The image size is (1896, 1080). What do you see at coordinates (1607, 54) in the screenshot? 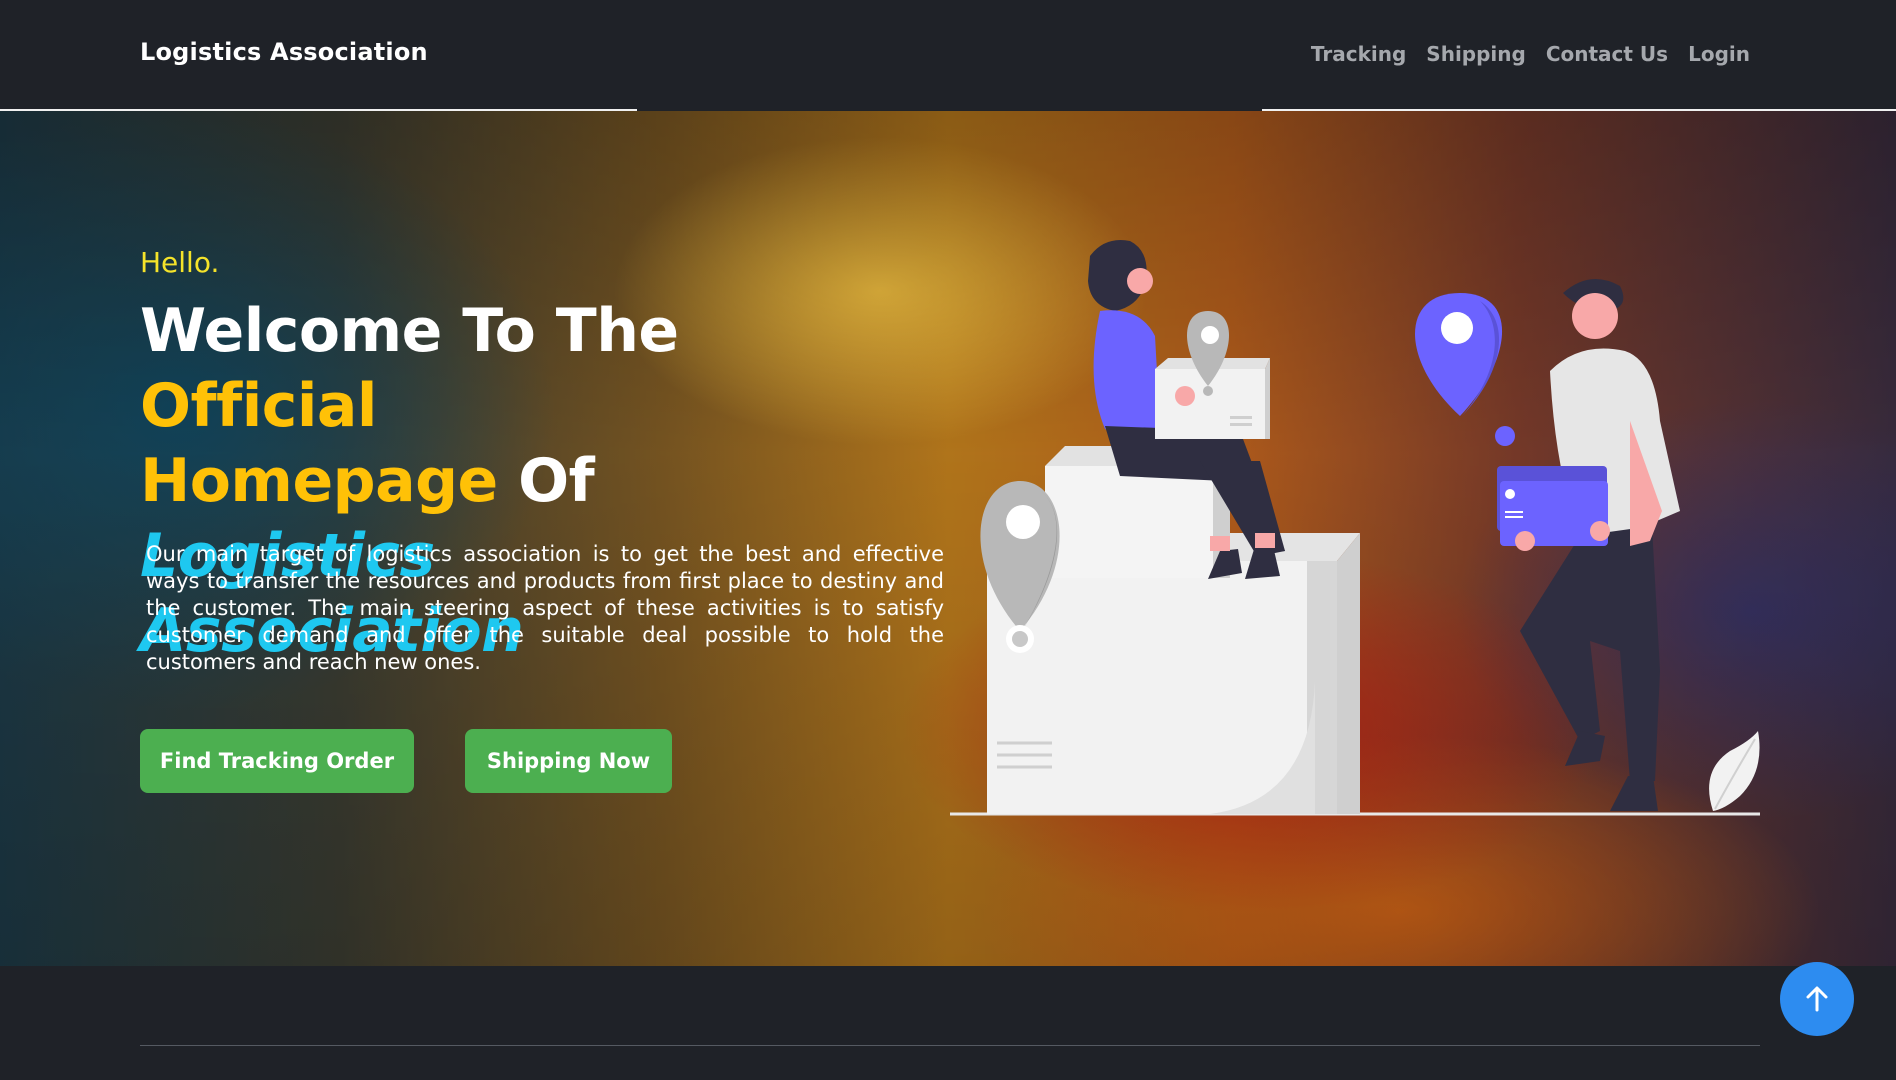
I see `nav-link-contact-us: Contact Us` at bounding box center [1607, 54].